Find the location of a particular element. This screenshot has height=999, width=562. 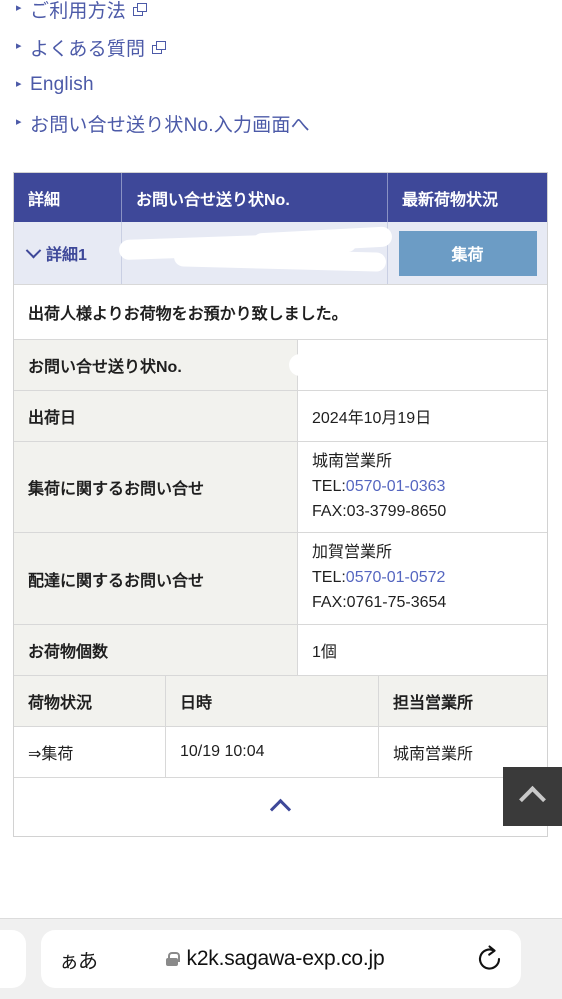

telephone-line: TEL:0570-01-0572 is located at coordinates (379, 578).